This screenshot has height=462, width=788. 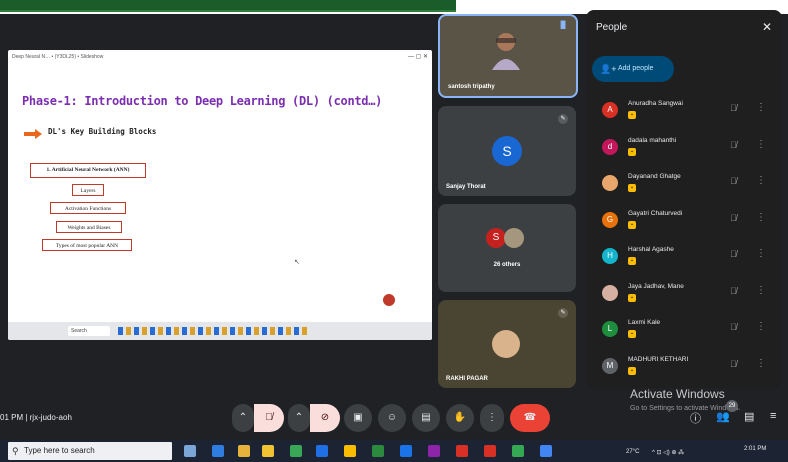 What do you see at coordinates (644, 322) in the screenshot?
I see `participant-name: Laxmi Kale` at bounding box center [644, 322].